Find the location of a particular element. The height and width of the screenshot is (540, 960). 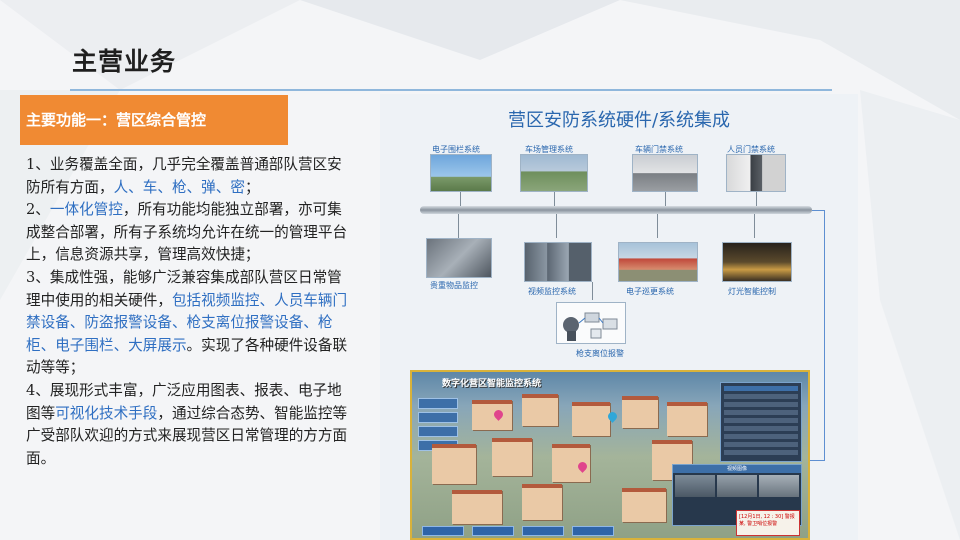

alarm-popup: [12月1日, 12 : 30] 警报 某, 警卫哨位报警 is located at coordinates (768, 523).